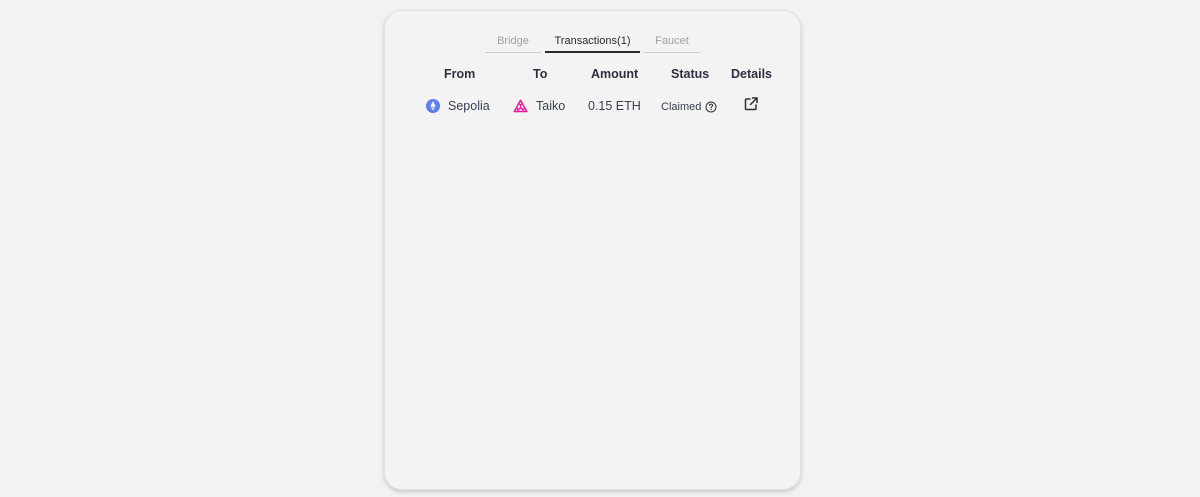  Describe the element at coordinates (690, 74) in the screenshot. I see `header-status: Status` at that location.